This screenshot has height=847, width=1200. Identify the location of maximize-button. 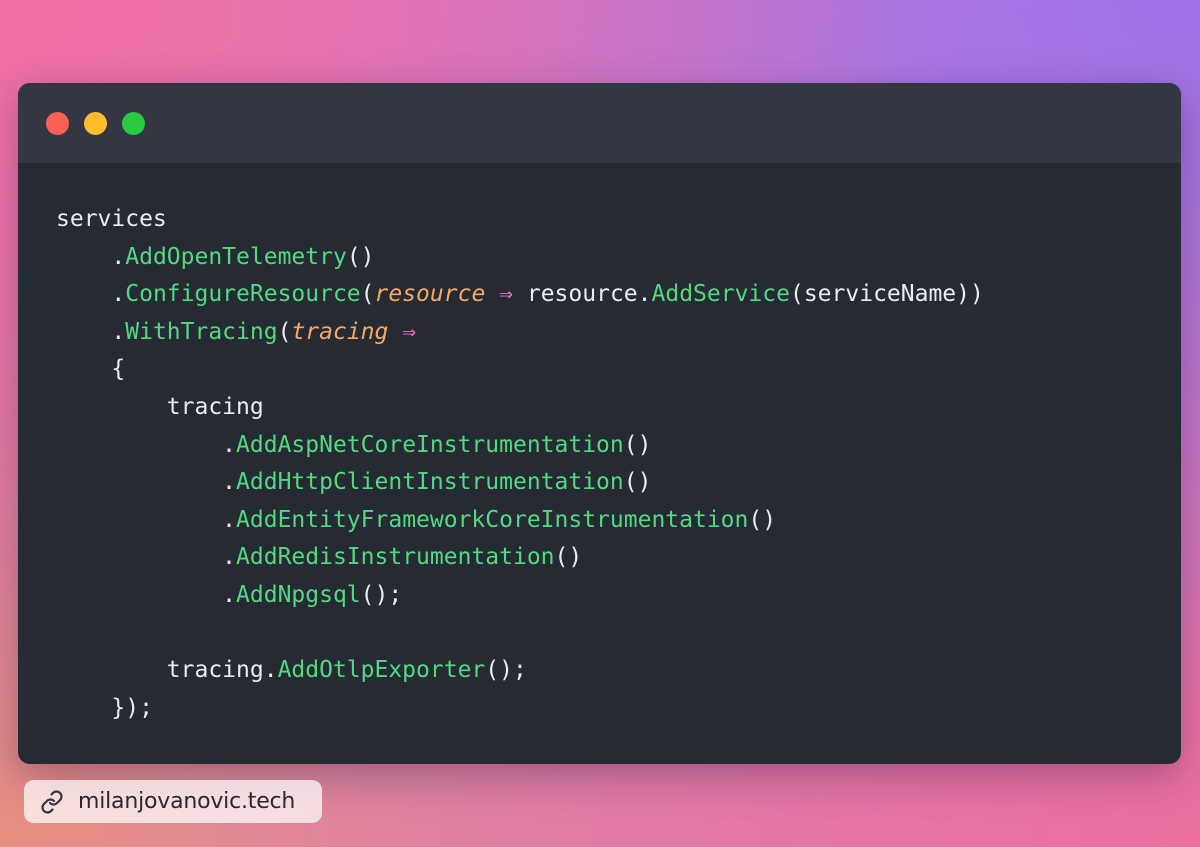
(133, 123).